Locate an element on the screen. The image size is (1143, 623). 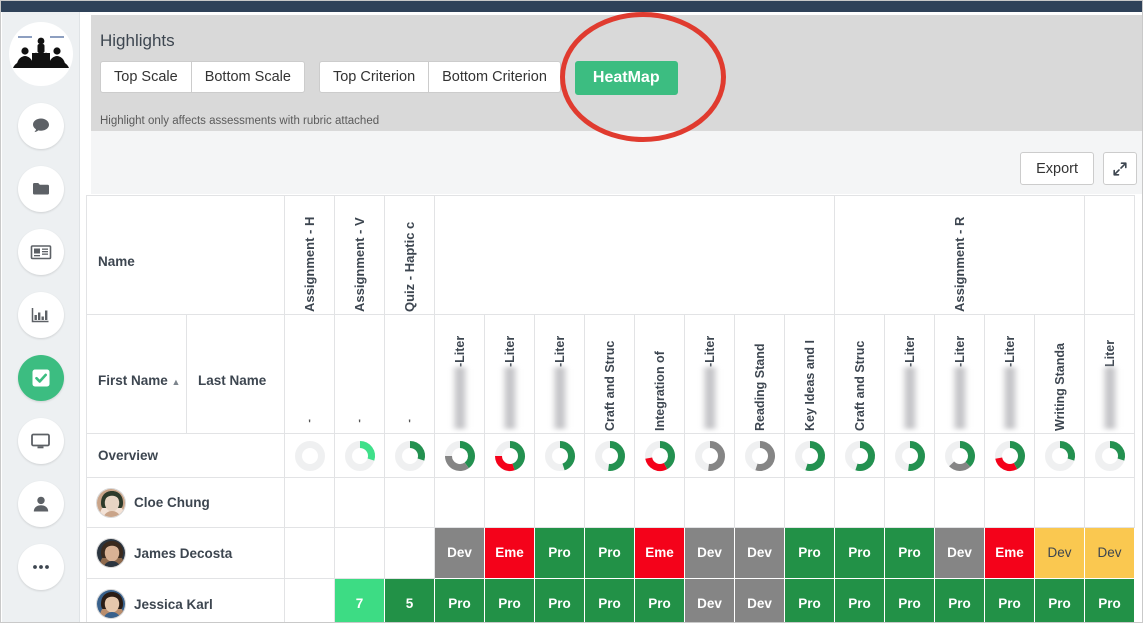
last-name-header: Last Name is located at coordinates (235, 374).